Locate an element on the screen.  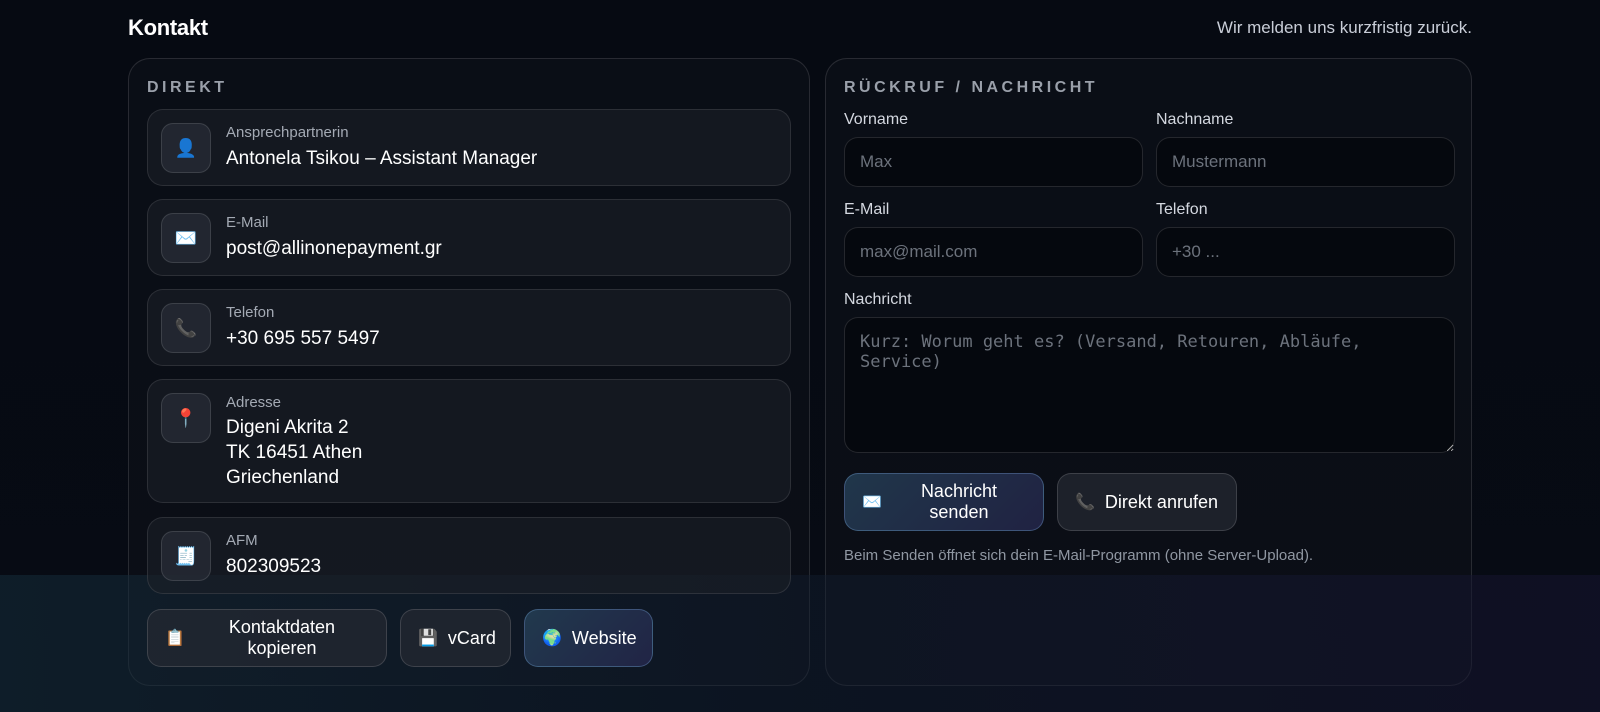
phone-card: 📞 Telefon +30 695 557 5497 is located at coordinates (469, 327).